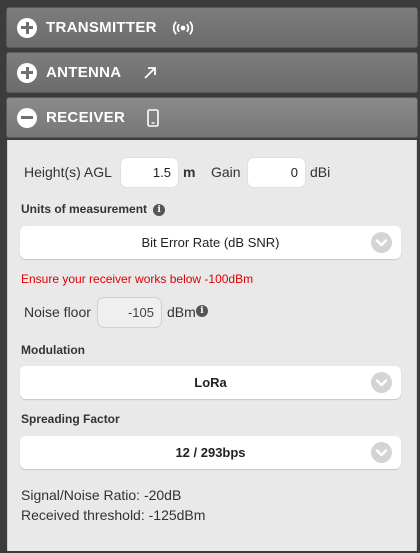 Image resolution: width=420 pixels, height=553 pixels. I want to click on transmitter-header: TRANSMITTER, so click(212, 27).